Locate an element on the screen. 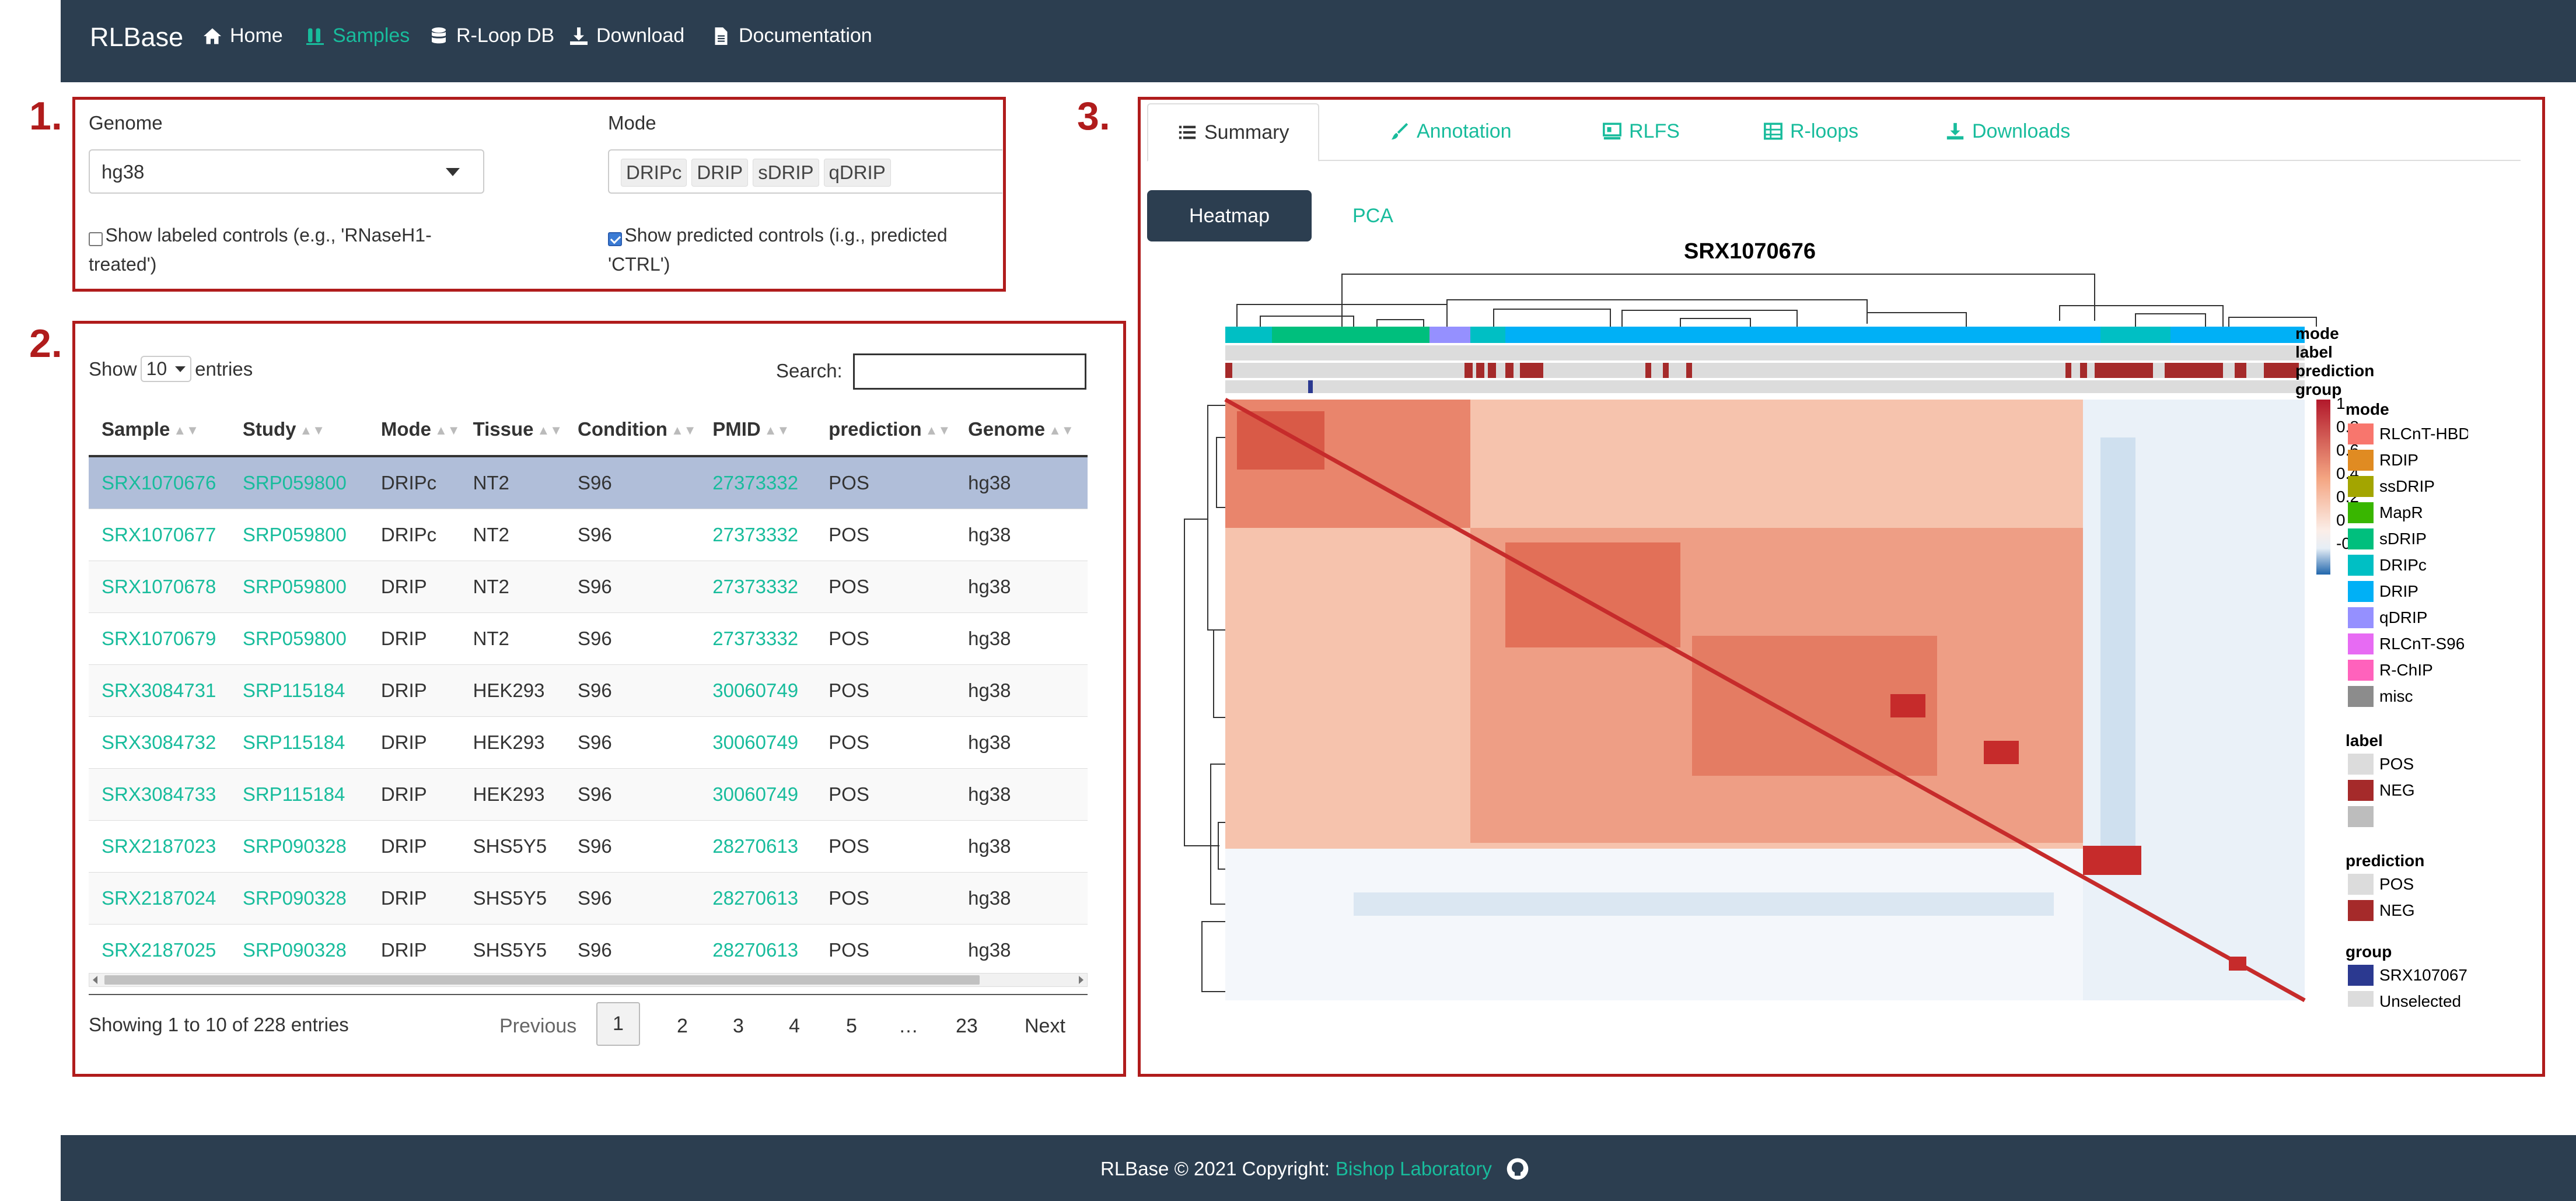 The height and width of the screenshot is (1201, 2576). subtab-heatmap: Heatmap is located at coordinates (1229, 215).